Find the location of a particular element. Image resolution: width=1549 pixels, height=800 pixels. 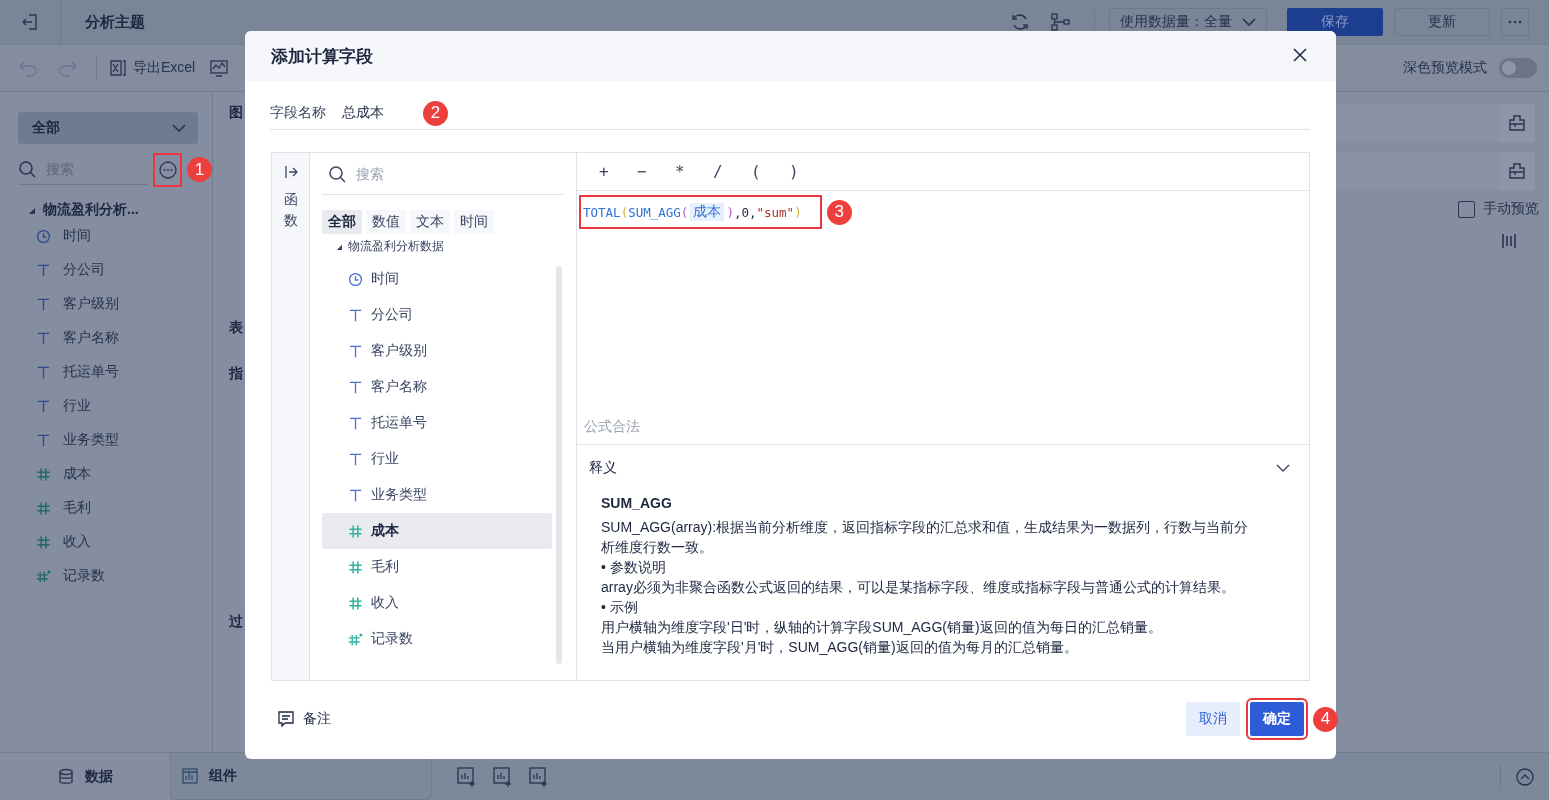

filter-tab: 时间 is located at coordinates (474, 222).